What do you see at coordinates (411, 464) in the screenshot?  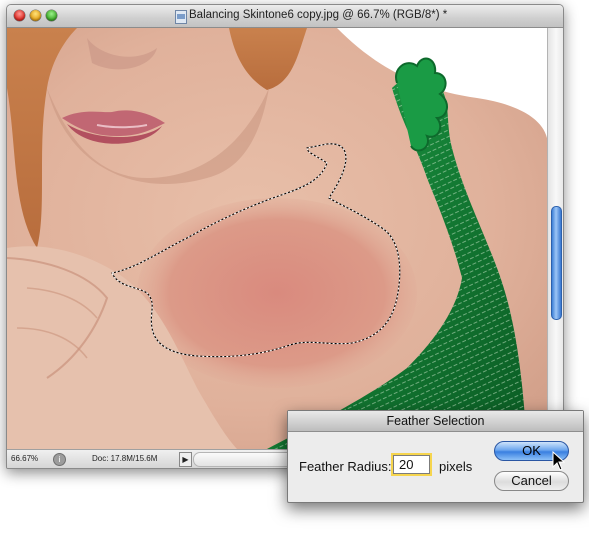 I see `feather-radius-input` at bounding box center [411, 464].